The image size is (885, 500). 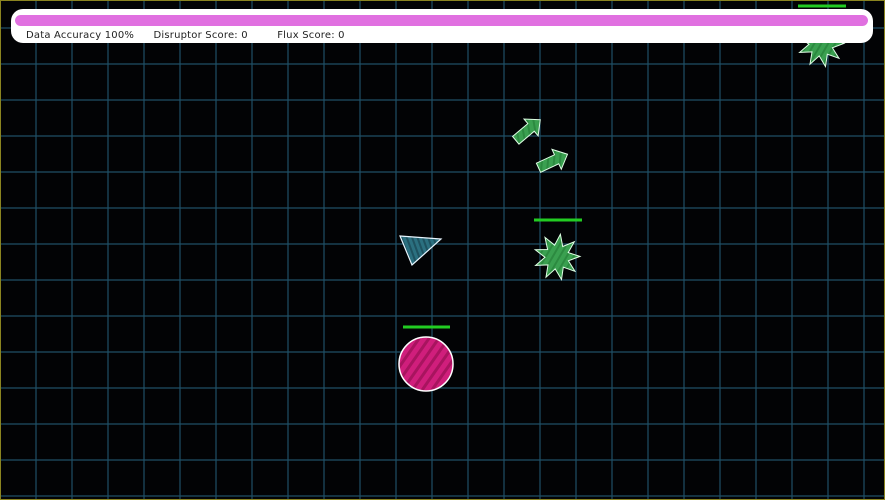 I want to click on triangle-ship-icon, so click(x=421, y=251).